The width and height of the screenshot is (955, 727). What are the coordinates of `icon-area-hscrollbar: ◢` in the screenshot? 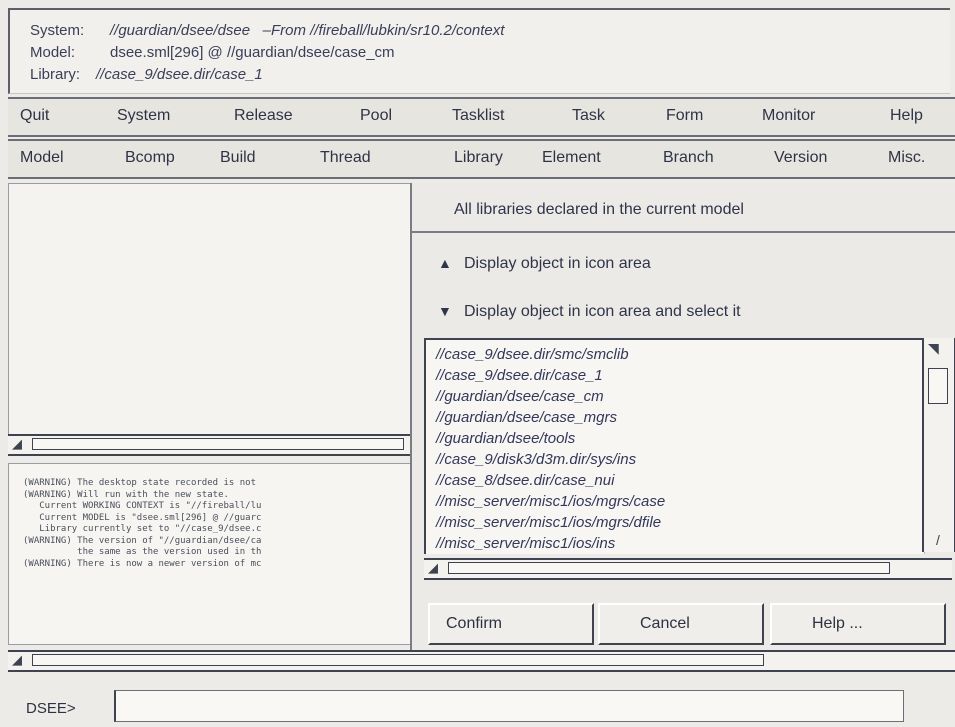 It's located at (209, 445).